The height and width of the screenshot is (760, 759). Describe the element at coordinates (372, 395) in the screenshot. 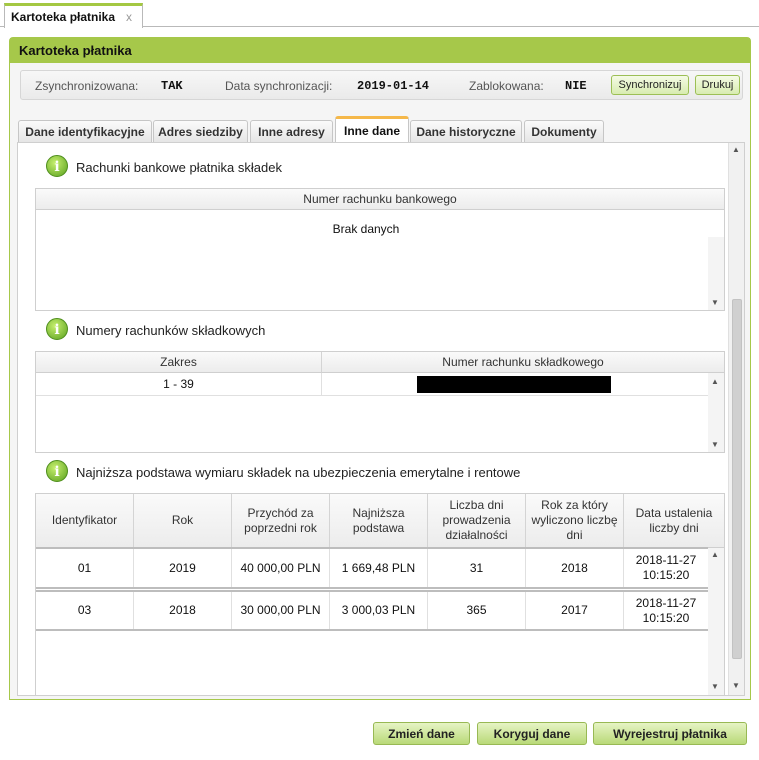

I see `row-divider` at that location.